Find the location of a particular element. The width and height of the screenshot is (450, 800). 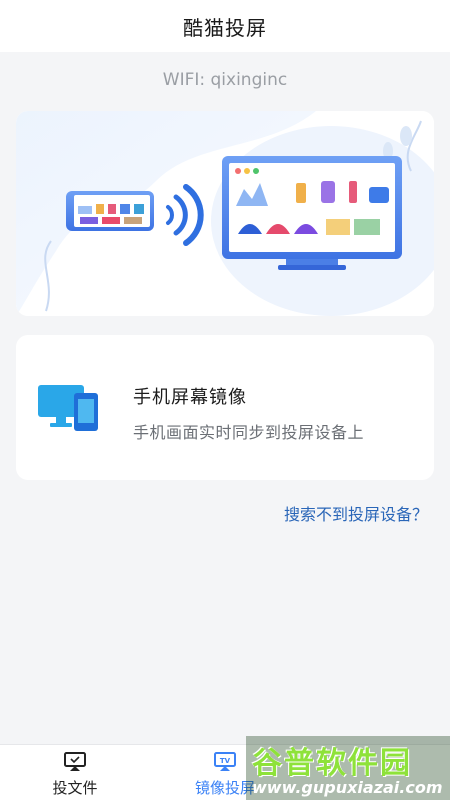

app-header: 酷猫投屏 is located at coordinates (225, 26).